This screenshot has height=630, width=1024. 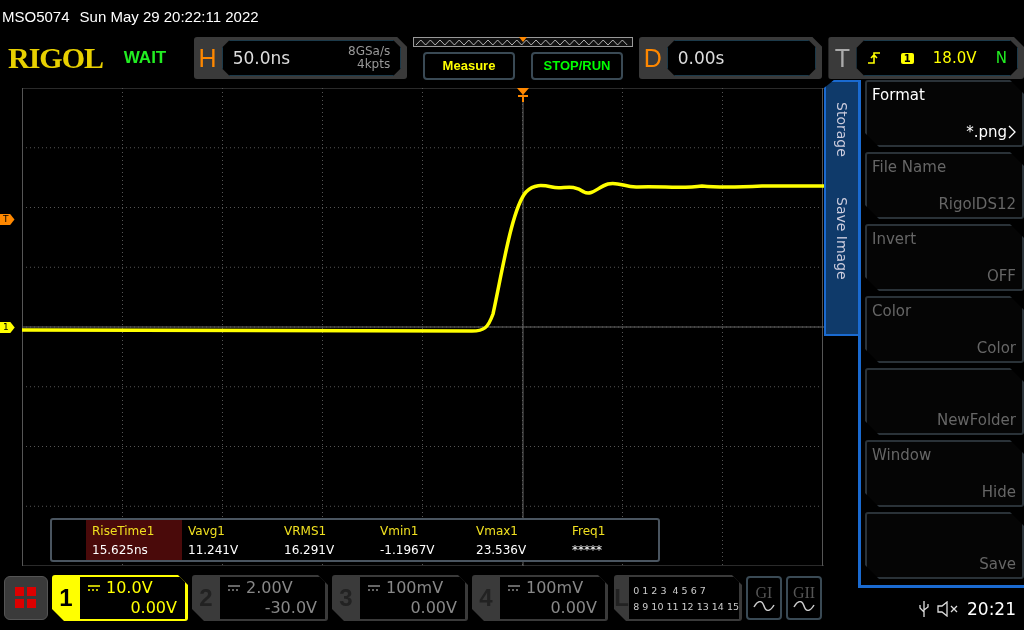 I want to click on channel-button: 1 10.0V 0.00V, so click(x=120, y=598).